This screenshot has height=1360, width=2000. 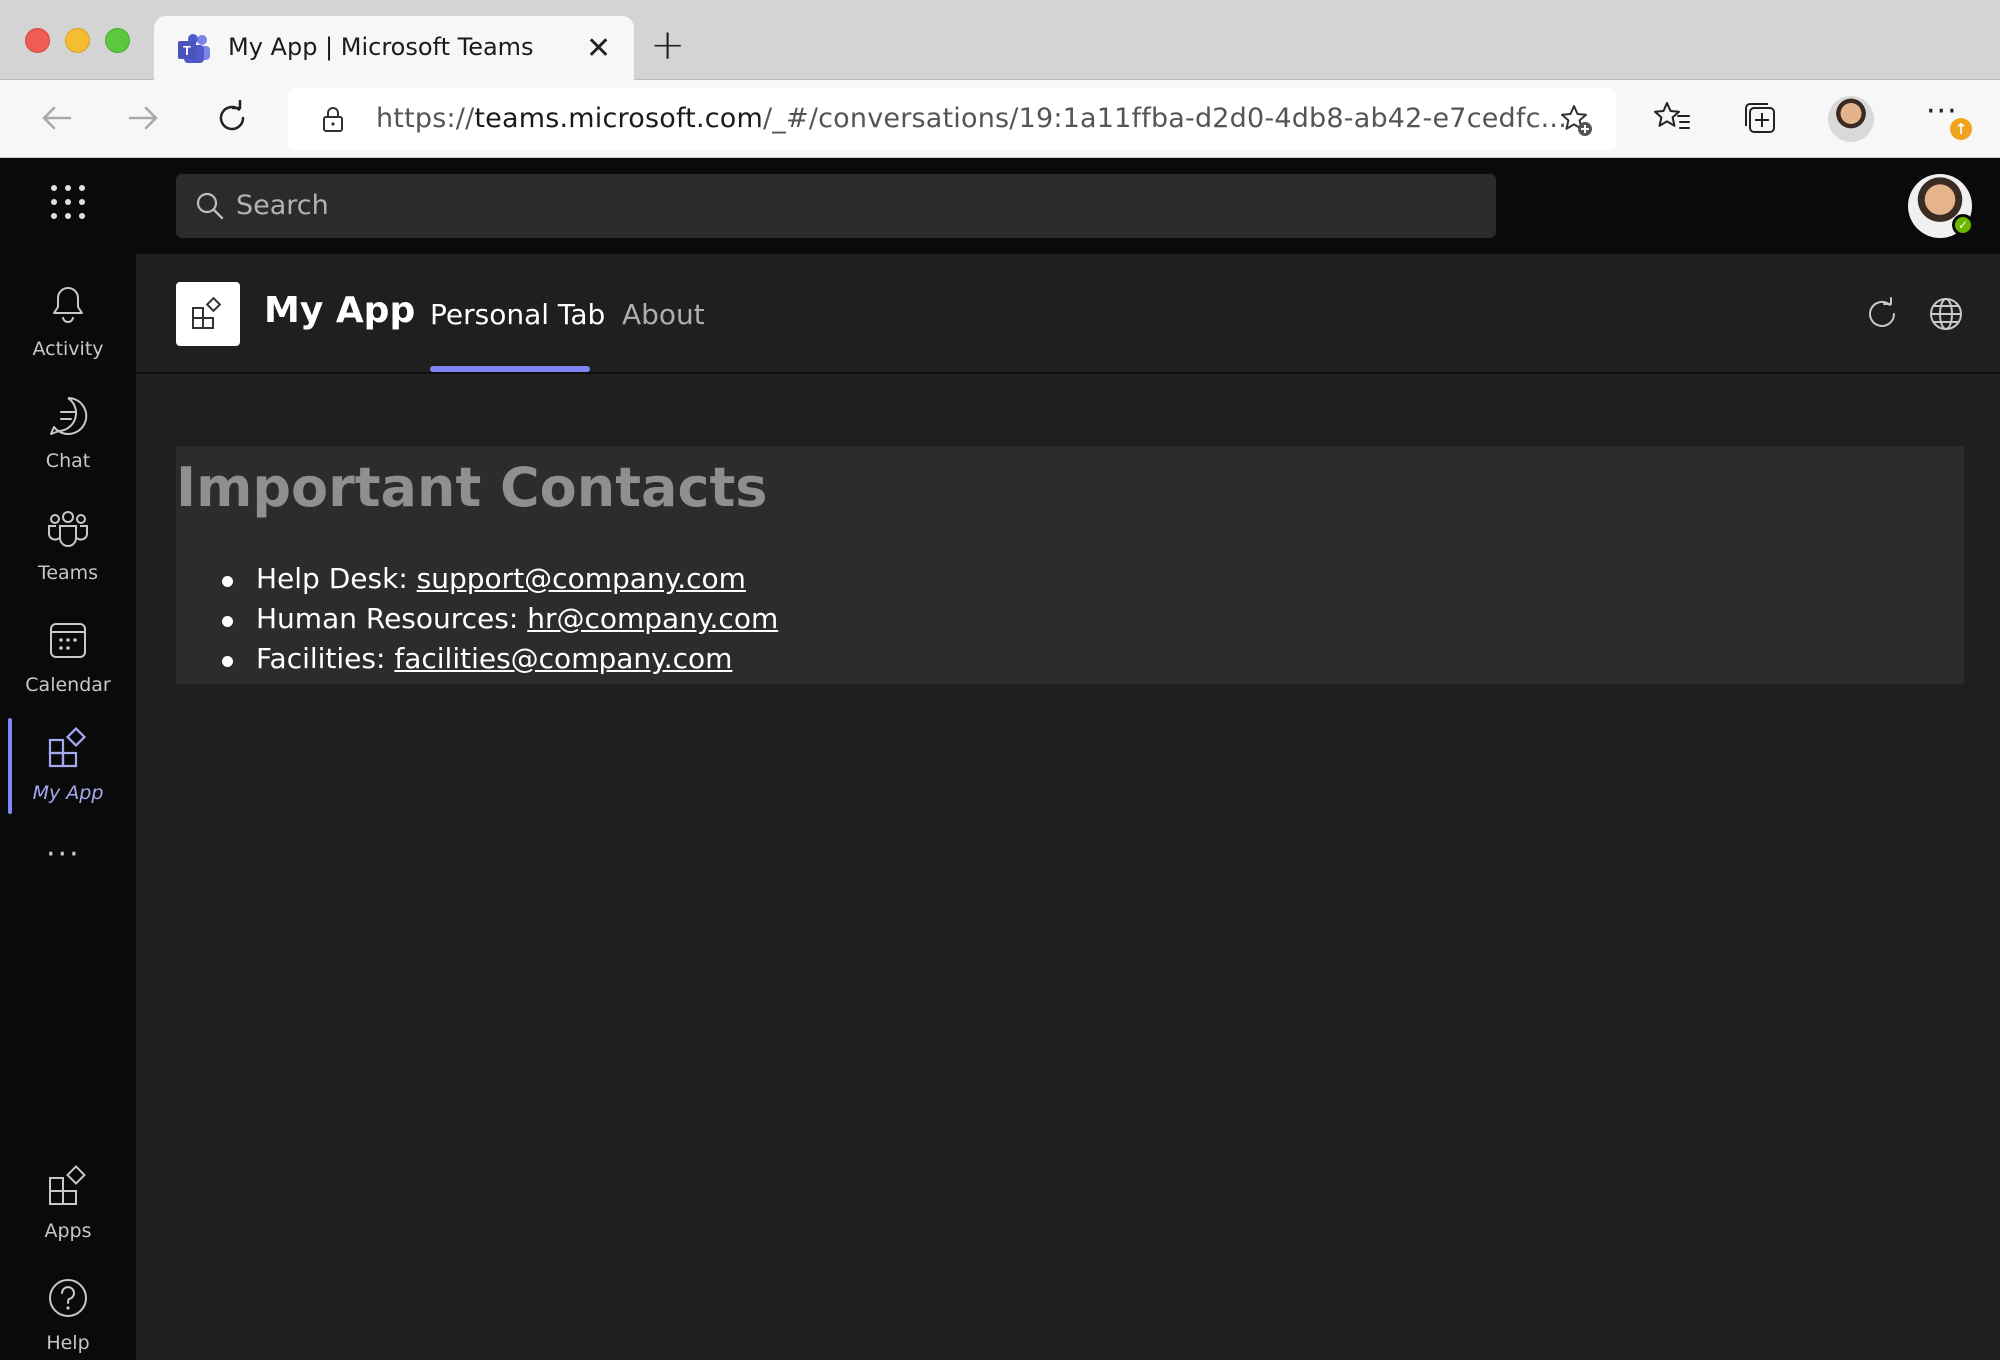 What do you see at coordinates (68, 1231) in the screenshot?
I see `rail-label-apps: Apps` at bounding box center [68, 1231].